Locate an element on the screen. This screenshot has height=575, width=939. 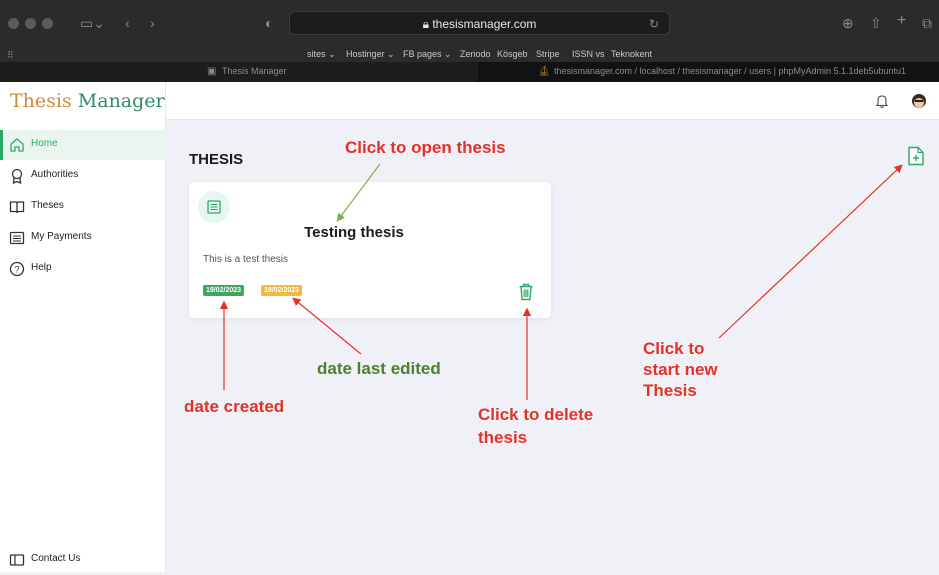
arrow-new-thesis is located at coordinates (810, 251).